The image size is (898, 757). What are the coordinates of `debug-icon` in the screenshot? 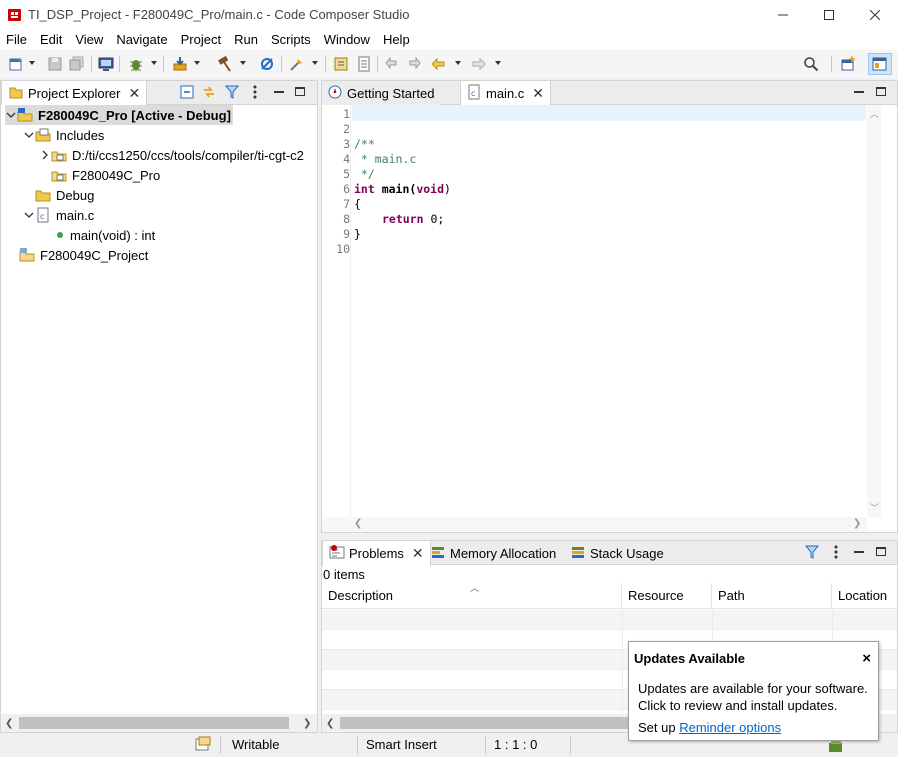 It's located at (136, 64).